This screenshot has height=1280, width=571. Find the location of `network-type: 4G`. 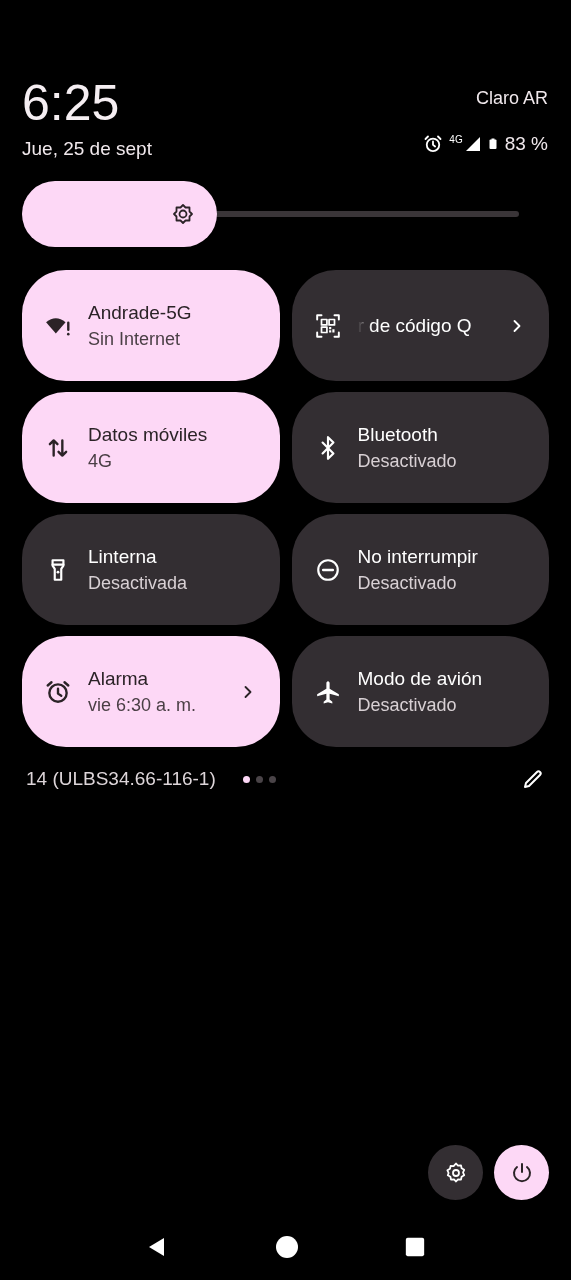

network-type: 4G is located at coordinates (456, 140).